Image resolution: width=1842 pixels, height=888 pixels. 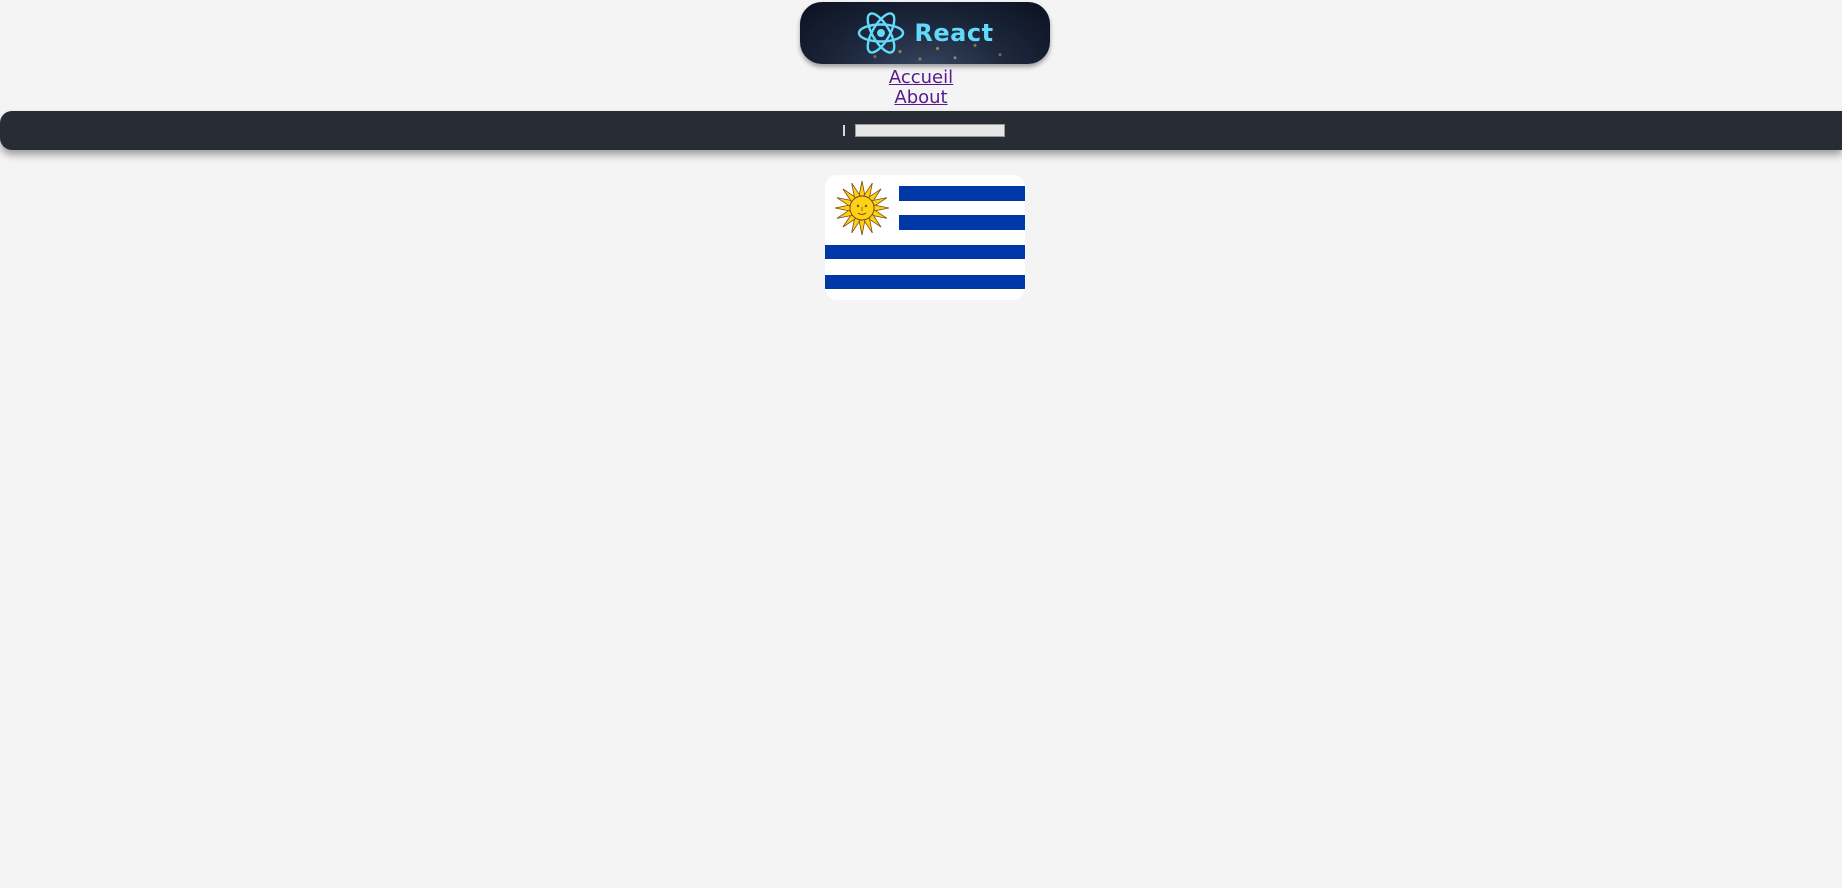 What do you see at coordinates (930, 130) in the screenshot?
I see `search-input` at bounding box center [930, 130].